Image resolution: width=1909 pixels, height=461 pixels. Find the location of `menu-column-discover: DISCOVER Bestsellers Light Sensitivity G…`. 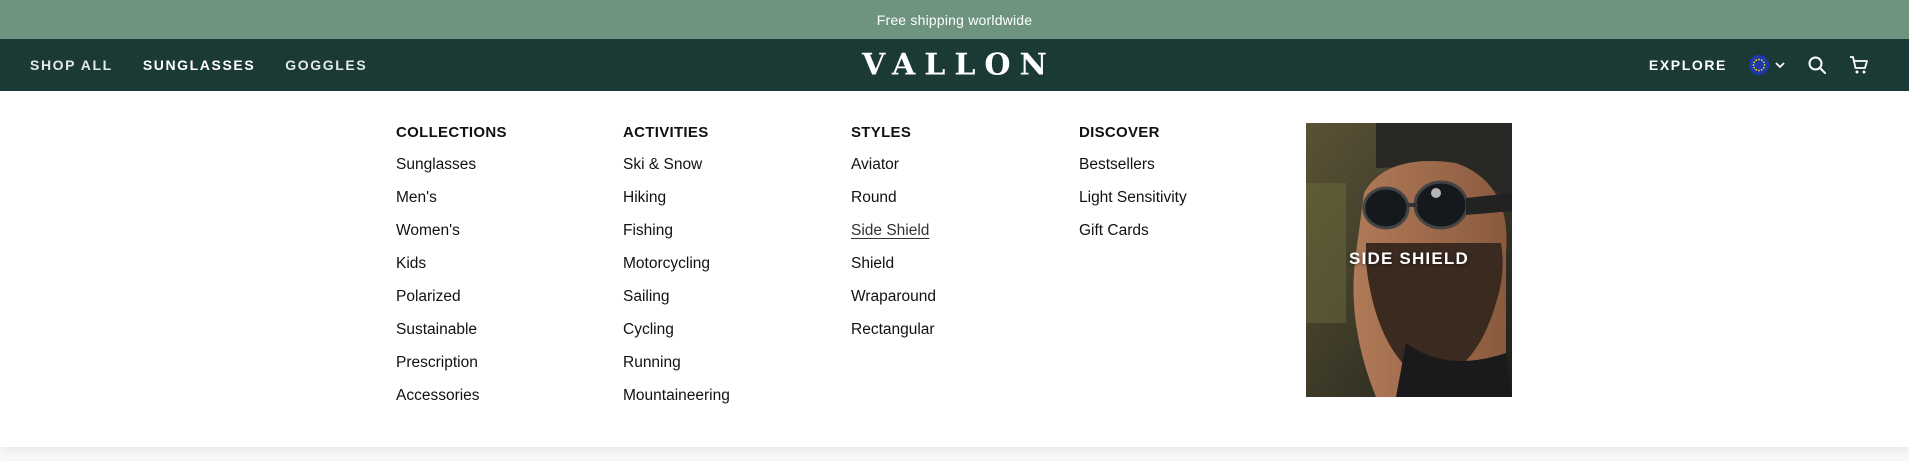

menu-column-discover: DISCOVER Bestsellers Light Sensitivity G… is located at coordinates (1133, 189).